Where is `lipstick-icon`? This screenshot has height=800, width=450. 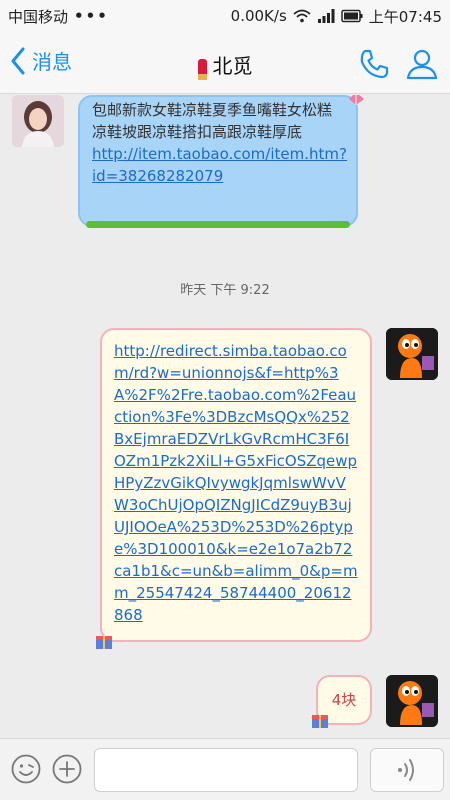
lipstick-icon is located at coordinates (202, 69).